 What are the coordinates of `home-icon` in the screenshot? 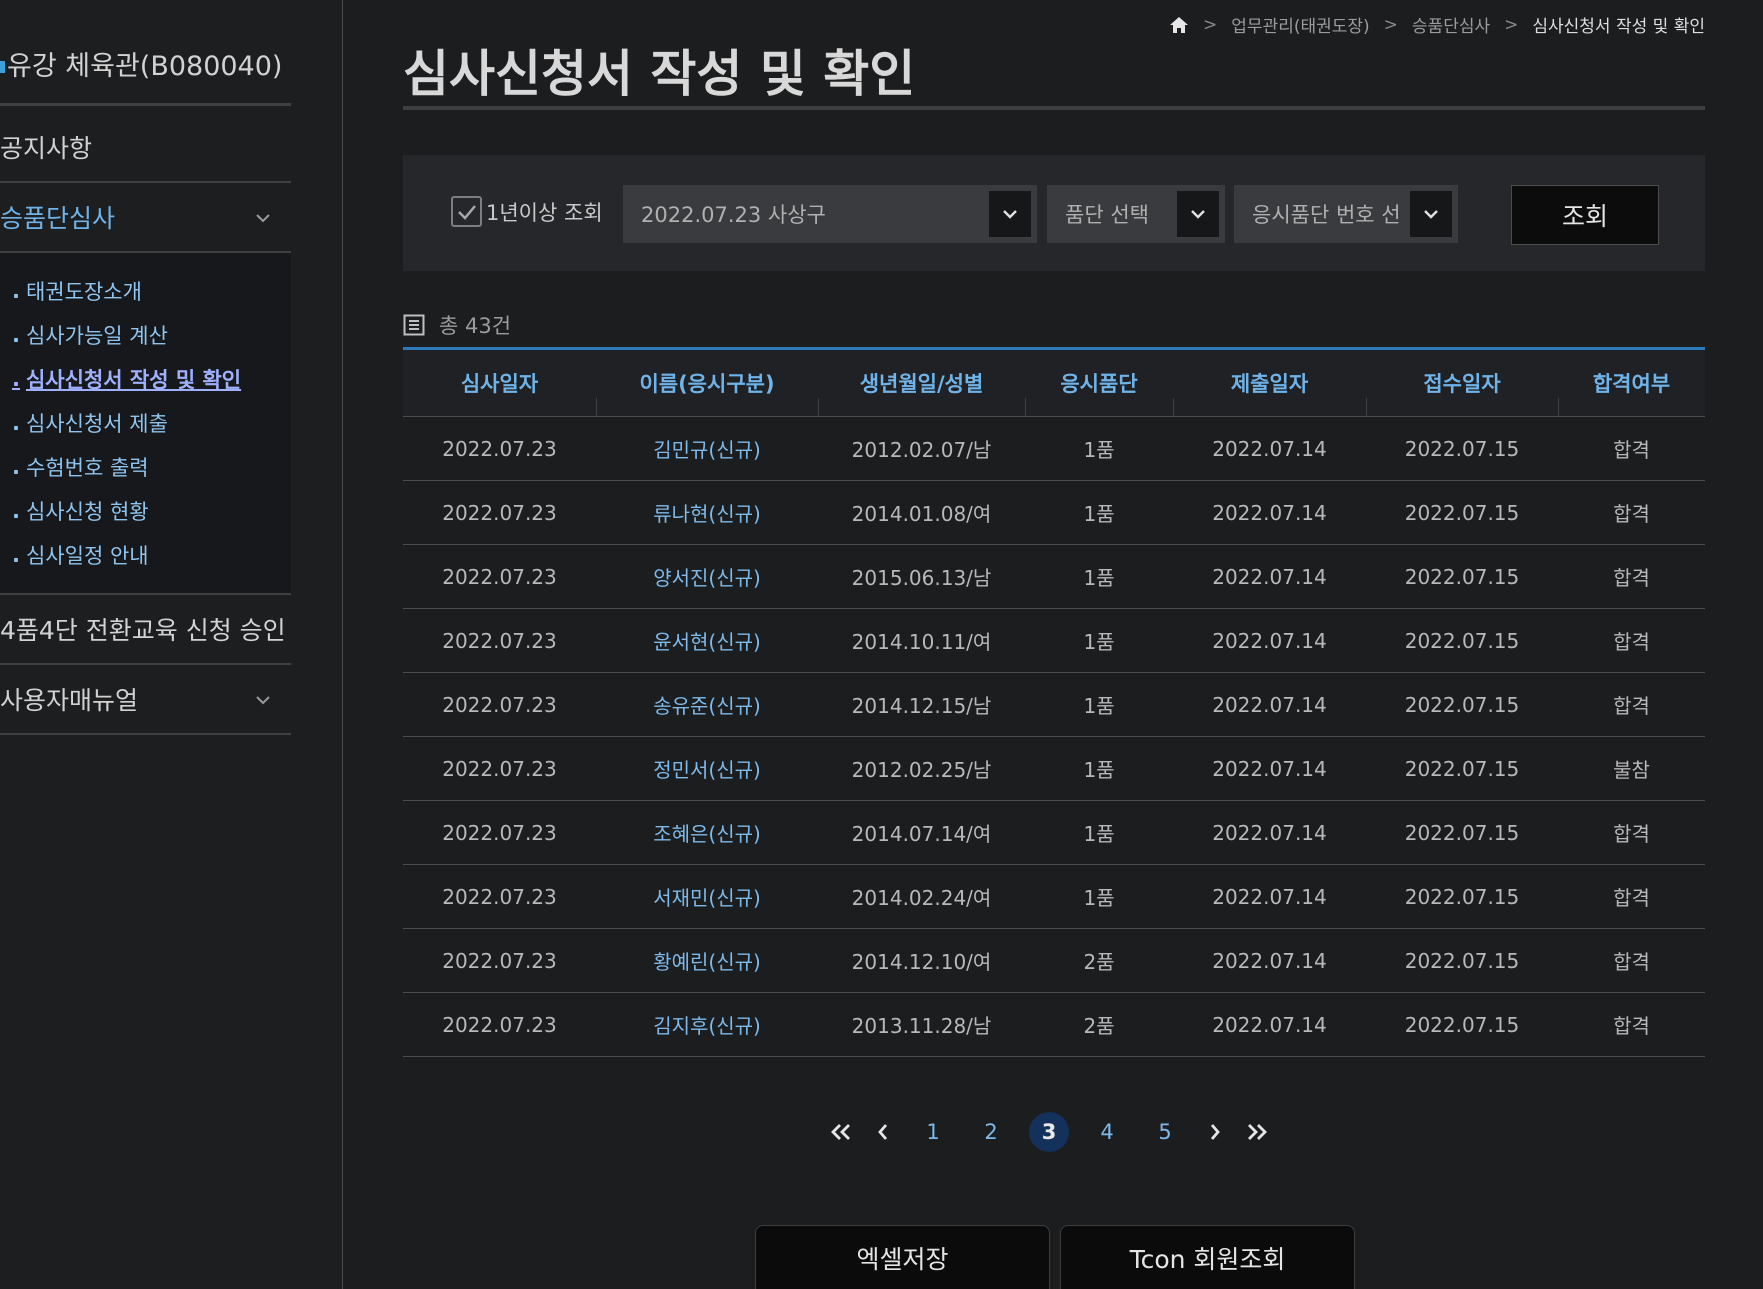 It's located at (1179, 25).